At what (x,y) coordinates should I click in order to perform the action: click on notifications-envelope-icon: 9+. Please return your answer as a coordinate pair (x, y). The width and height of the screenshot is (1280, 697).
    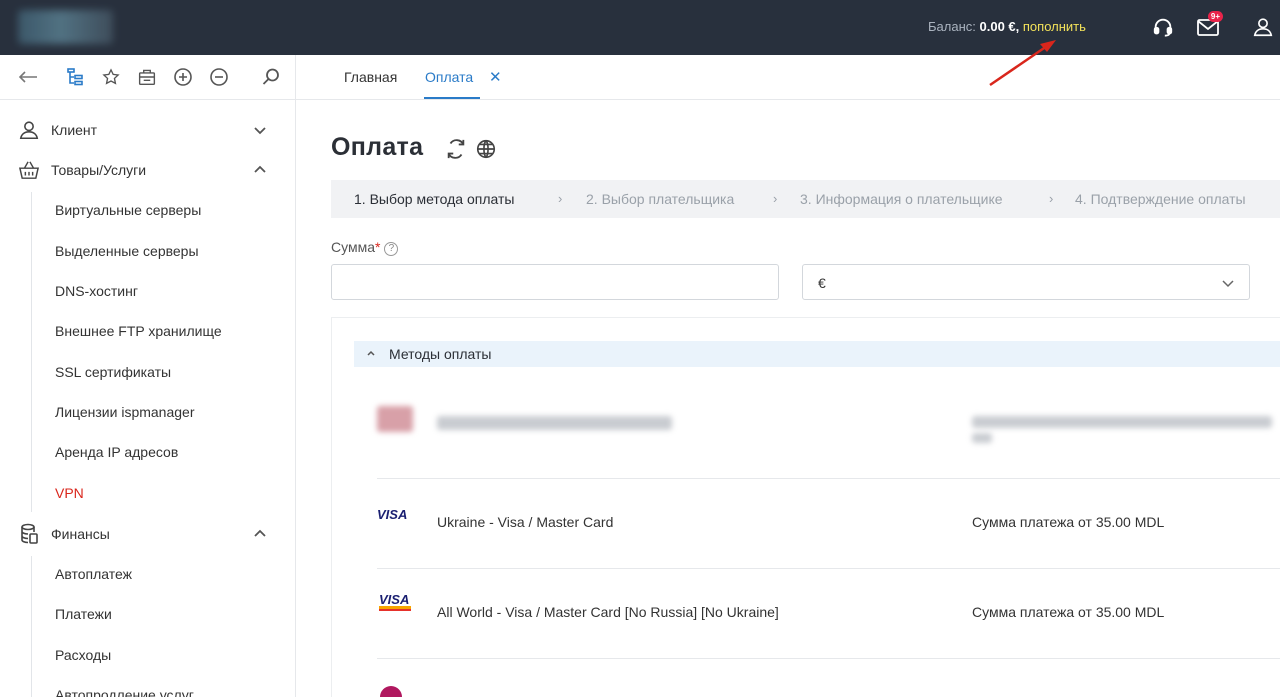
    Looking at the image, I should click on (1209, 25).